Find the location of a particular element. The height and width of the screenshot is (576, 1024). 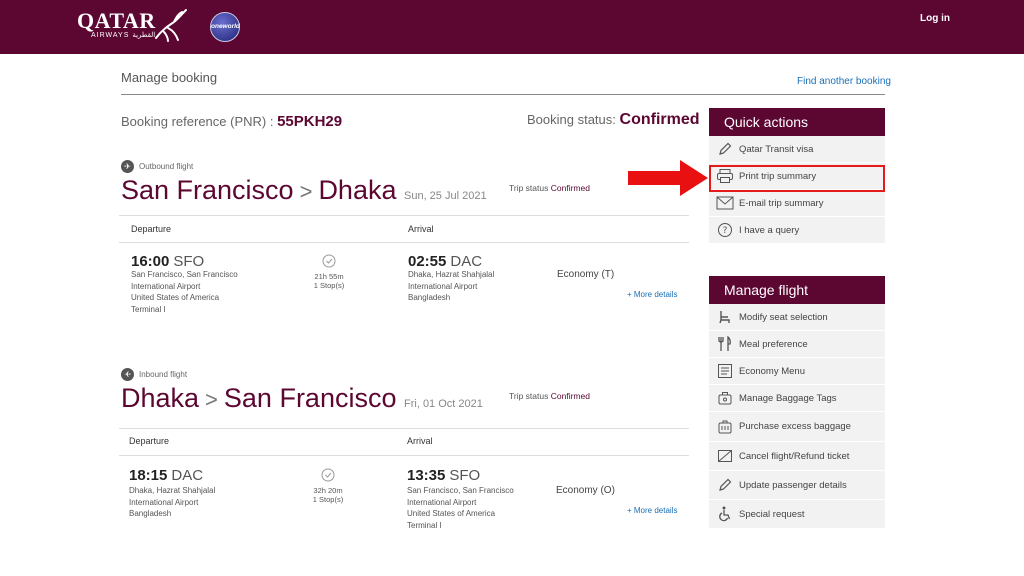

item-label: Meal preference is located at coordinates (773, 344).